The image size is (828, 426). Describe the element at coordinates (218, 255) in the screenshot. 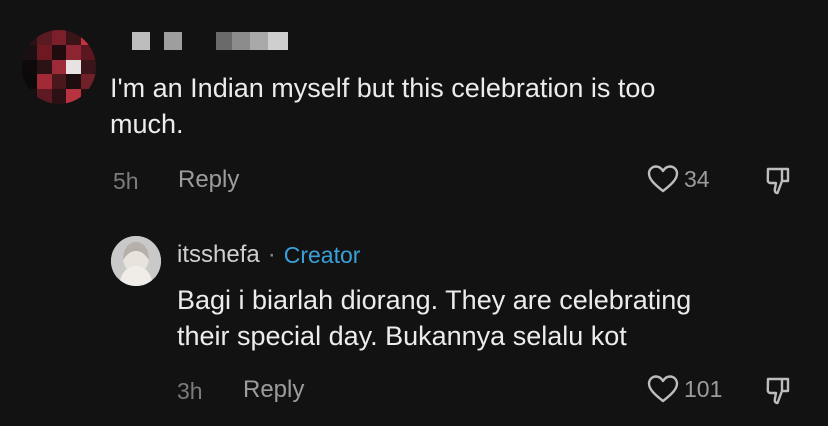

I see `username: itsshefa` at that location.